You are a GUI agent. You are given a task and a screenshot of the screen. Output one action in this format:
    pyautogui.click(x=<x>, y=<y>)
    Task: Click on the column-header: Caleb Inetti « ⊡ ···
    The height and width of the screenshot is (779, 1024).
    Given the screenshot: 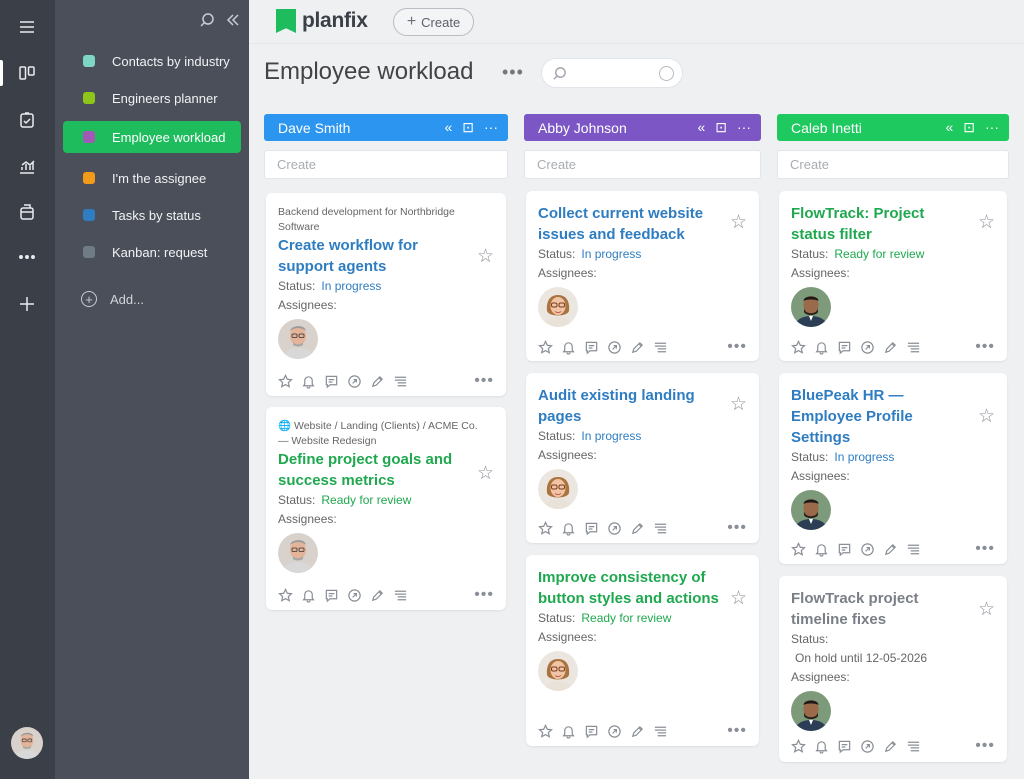 What is the action you would take?
    pyautogui.click(x=893, y=127)
    